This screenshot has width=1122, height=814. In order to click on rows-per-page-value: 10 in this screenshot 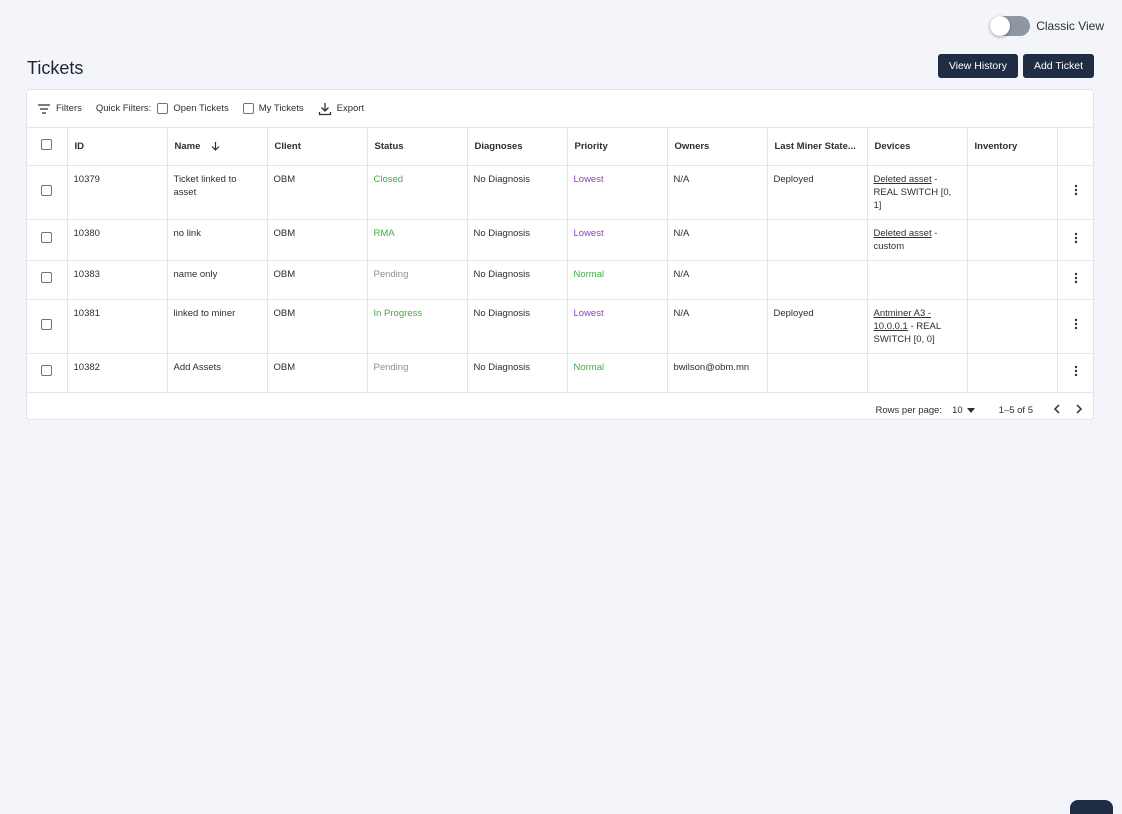, I will do `click(957, 410)`.